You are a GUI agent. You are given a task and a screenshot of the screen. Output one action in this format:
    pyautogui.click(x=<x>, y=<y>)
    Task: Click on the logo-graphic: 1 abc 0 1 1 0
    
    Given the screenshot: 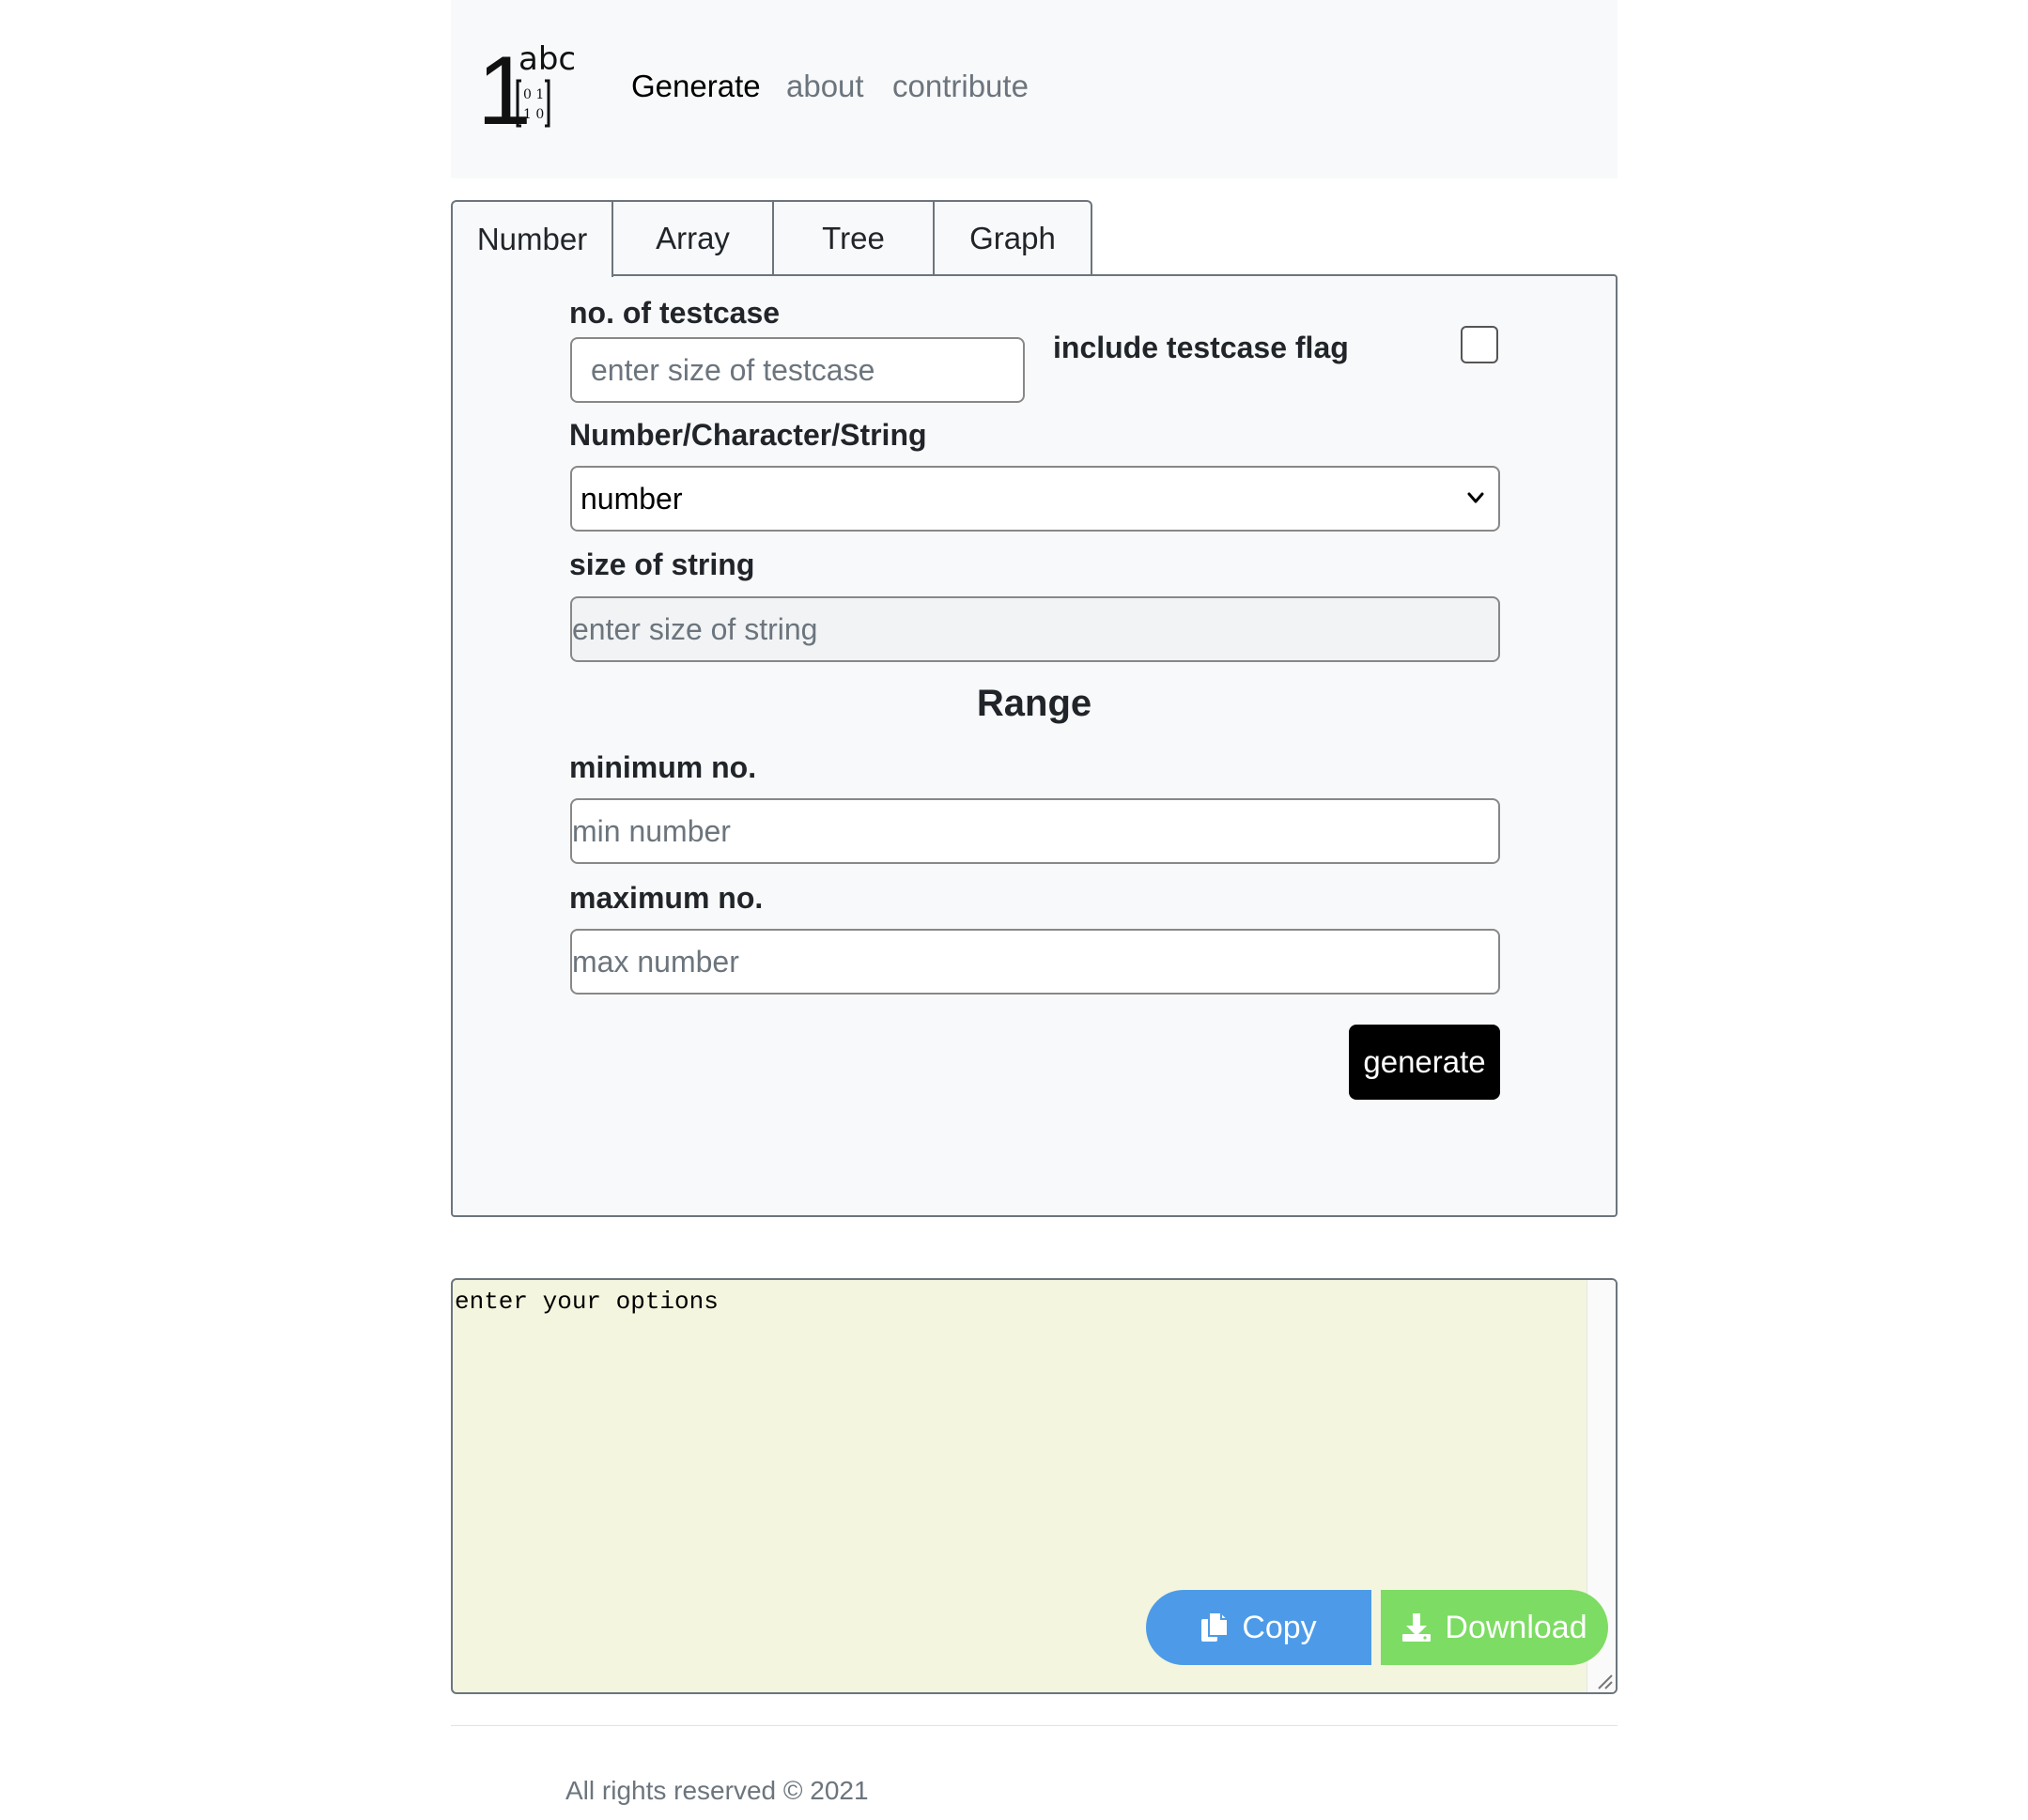 What is the action you would take?
    pyautogui.click(x=526, y=91)
    